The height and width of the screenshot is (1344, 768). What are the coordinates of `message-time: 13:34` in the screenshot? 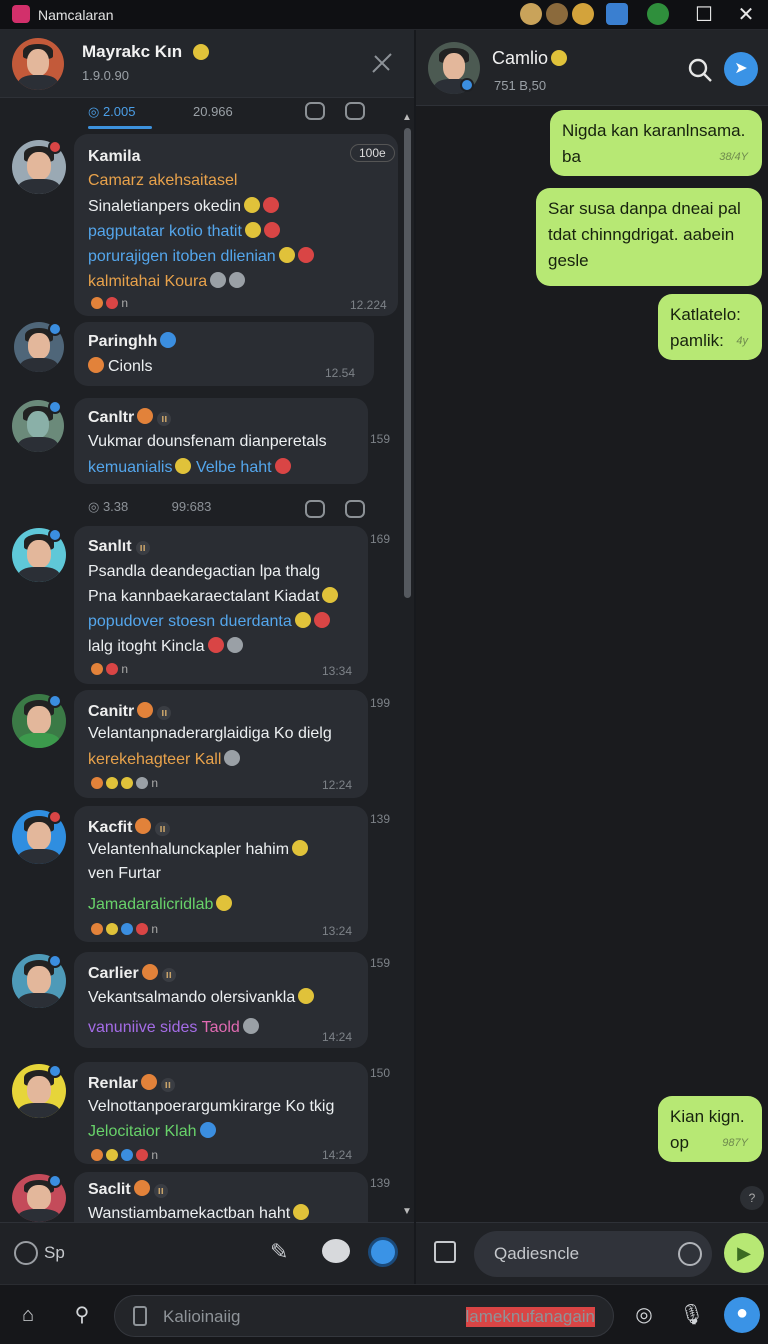 It's located at (337, 671).